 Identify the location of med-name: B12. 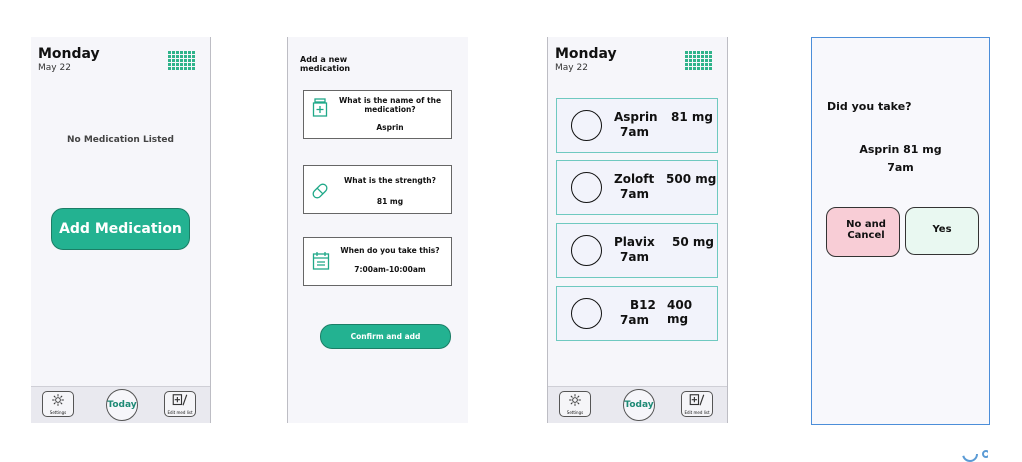
(643, 305).